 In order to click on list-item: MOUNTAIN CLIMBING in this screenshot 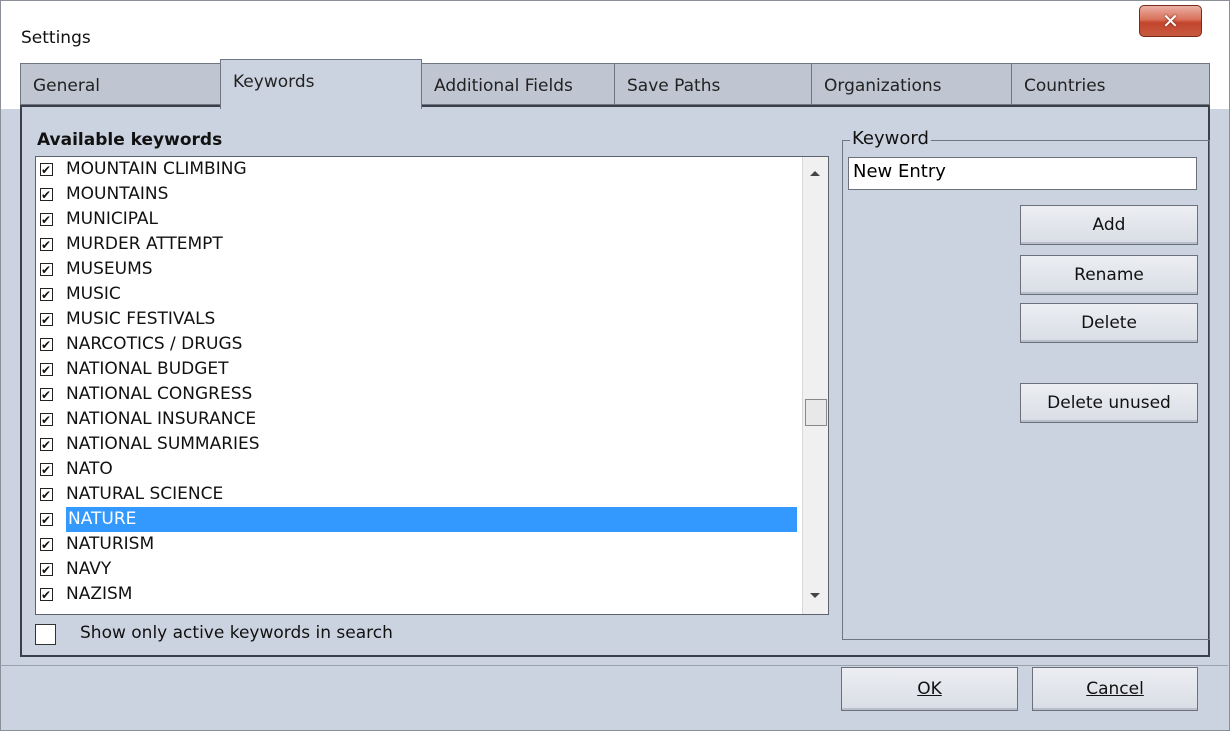, I will do `click(417, 170)`.